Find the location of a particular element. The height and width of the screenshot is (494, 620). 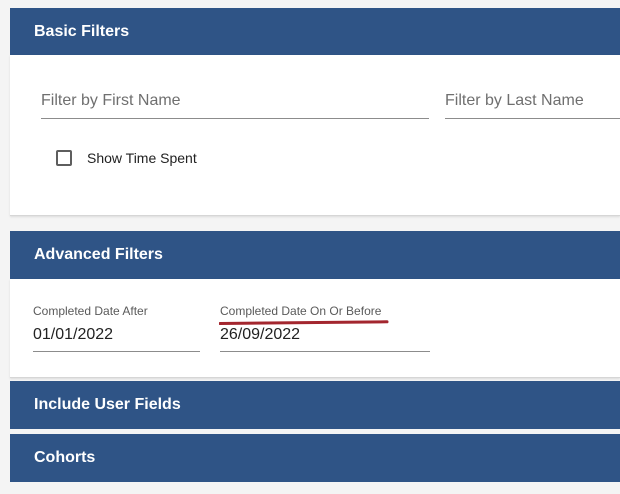

completed-date-after-field: Completed Date After 01/01/2022 is located at coordinates (116, 328).